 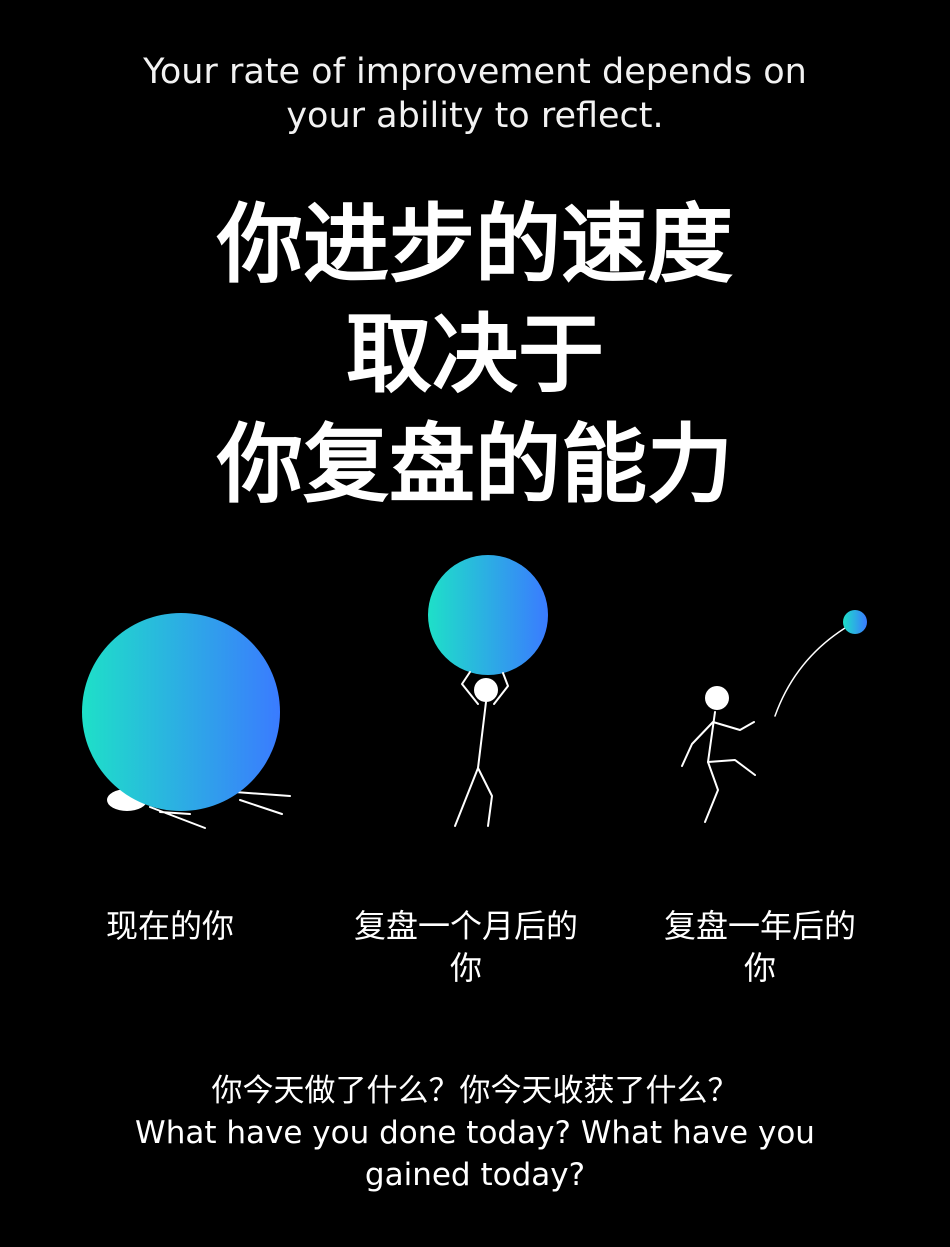 What do you see at coordinates (717, 698) in the screenshot?
I see `kicking-figure-head` at bounding box center [717, 698].